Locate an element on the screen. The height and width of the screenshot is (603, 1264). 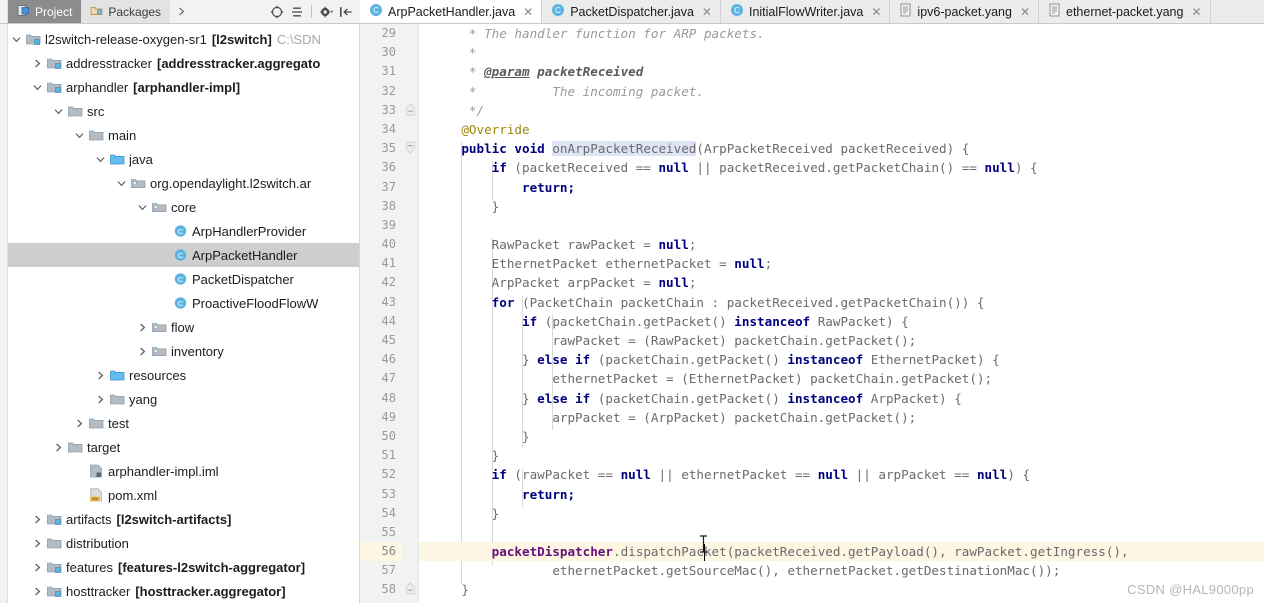
settings-gear-icon is located at coordinates (326, 12).